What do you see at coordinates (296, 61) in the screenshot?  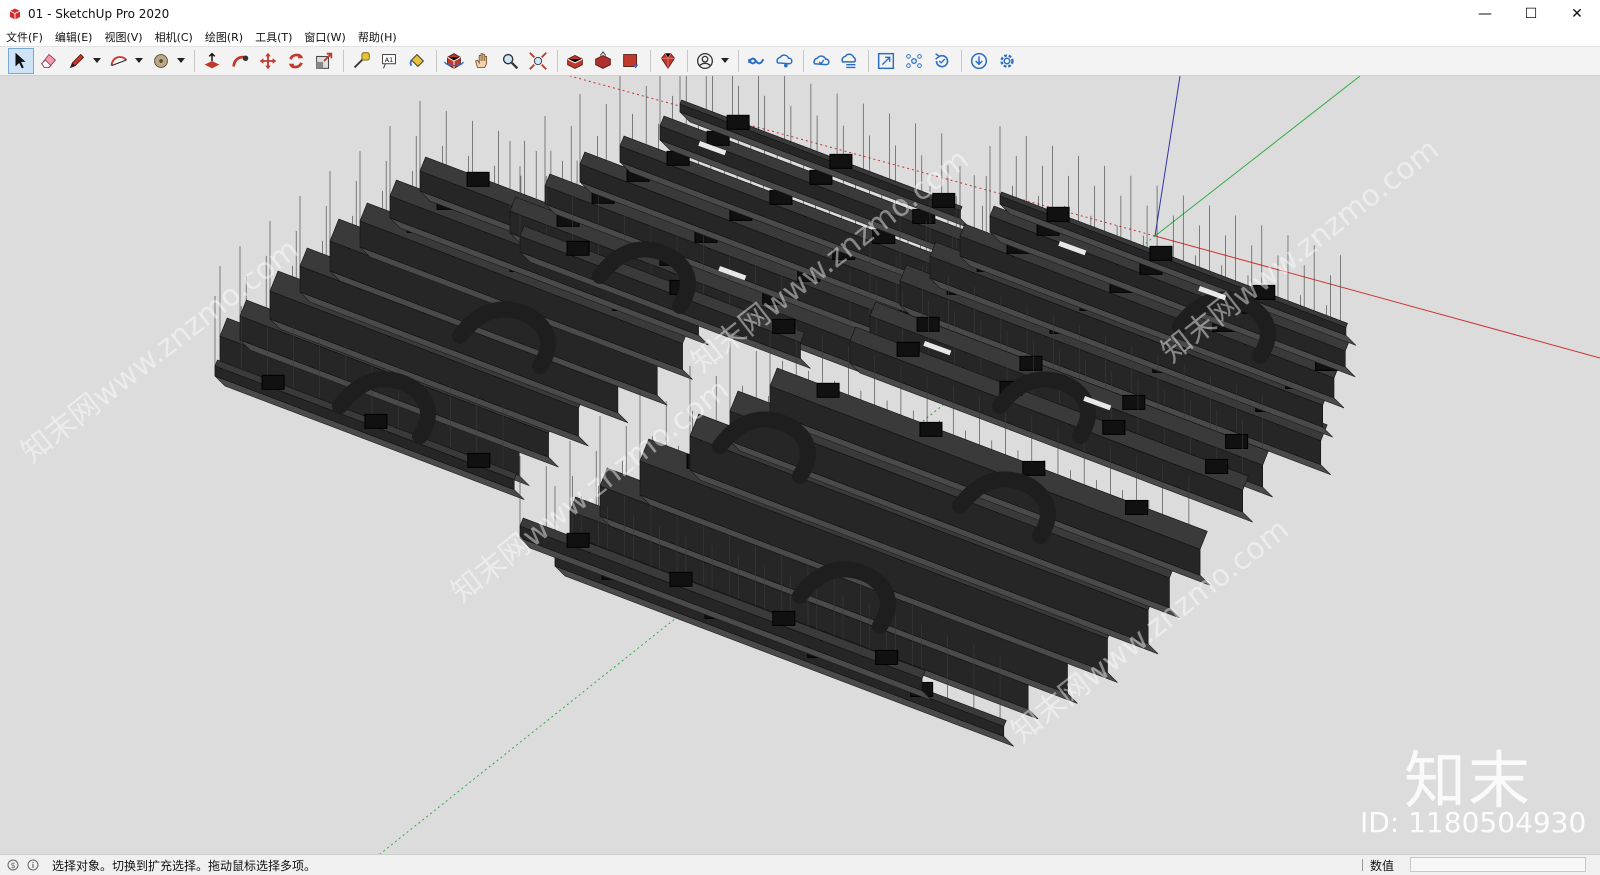 I see `rotate-tool-button` at bounding box center [296, 61].